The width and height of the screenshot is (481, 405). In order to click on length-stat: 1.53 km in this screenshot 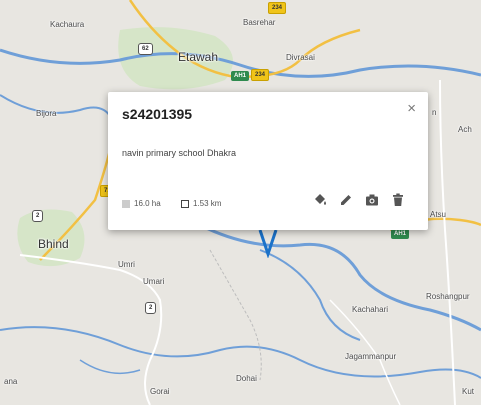, I will do `click(201, 203)`.